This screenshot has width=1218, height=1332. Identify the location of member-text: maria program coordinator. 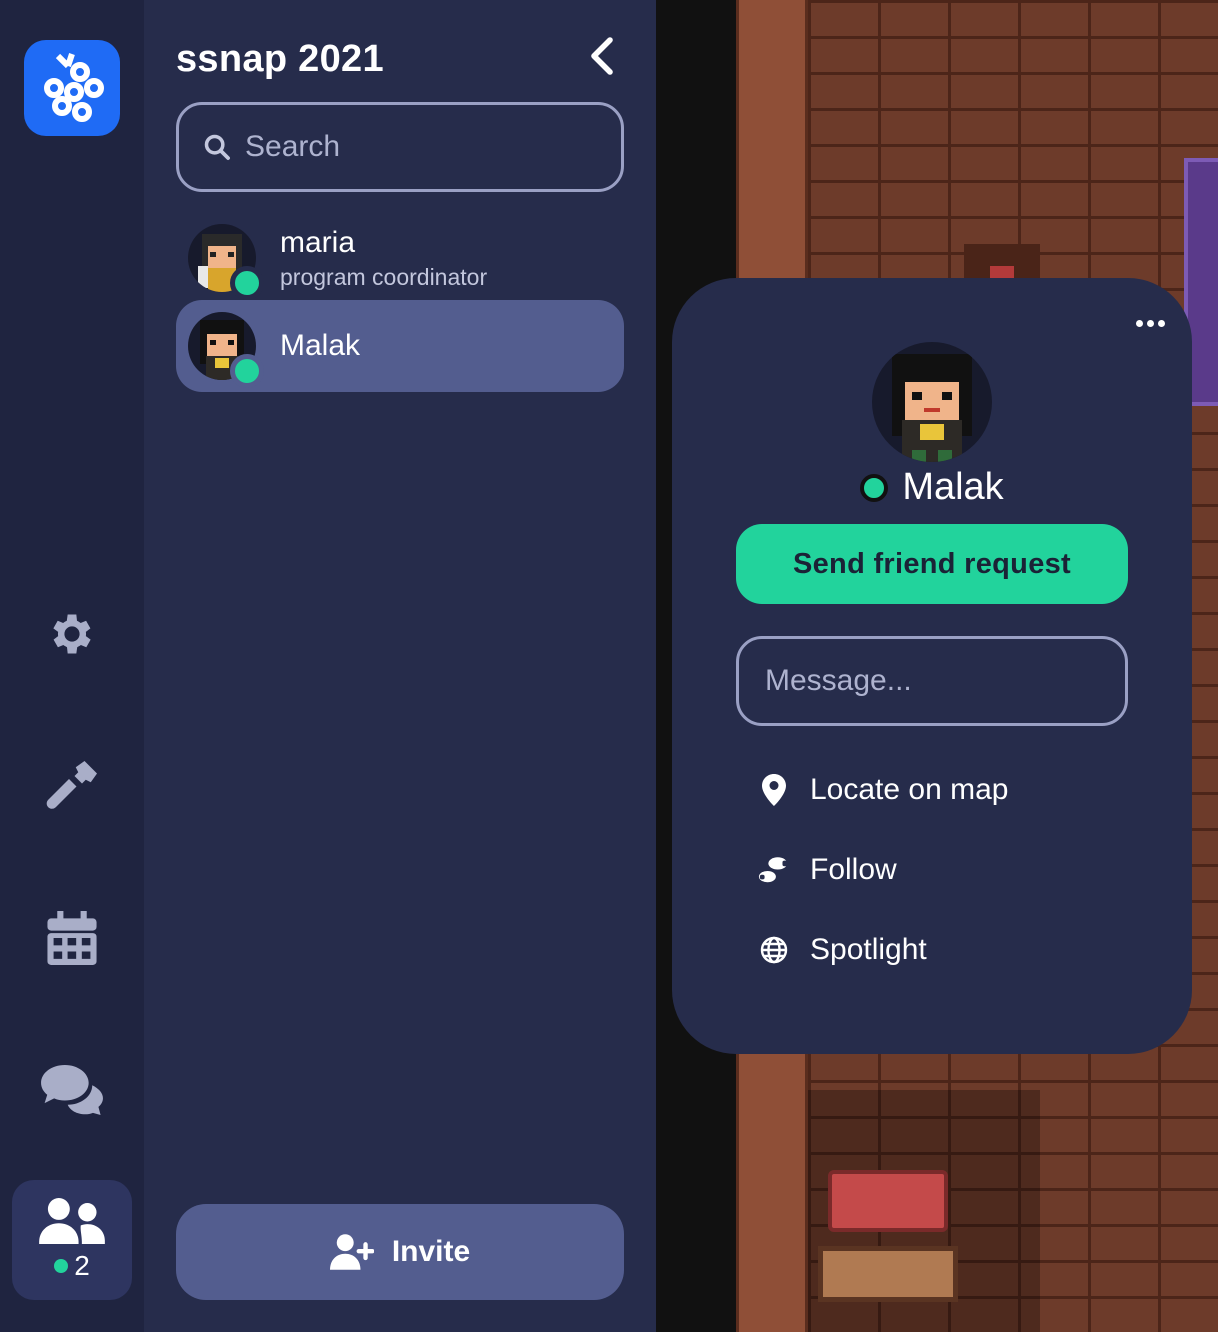
(383, 258).